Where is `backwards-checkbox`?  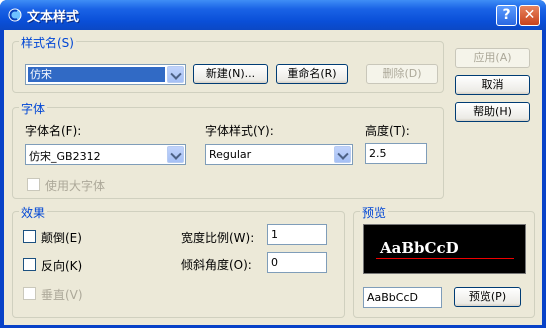 backwards-checkbox is located at coordinates (29, 264).